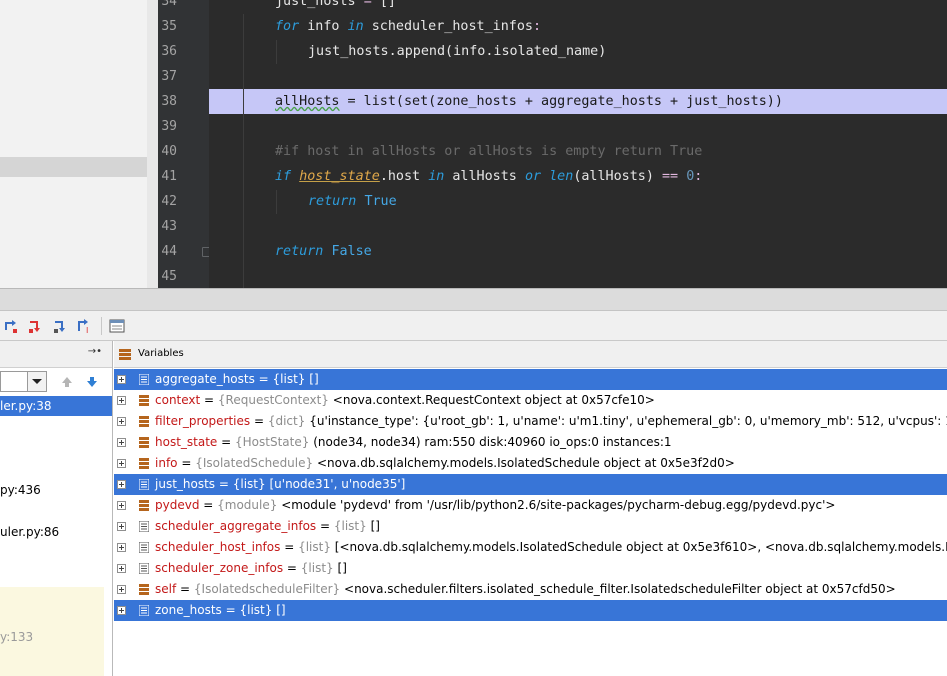 This screenshot has height=676, width=947. Describe the element at coordinates (287, 26) in the screenshot. I see `code-token: for` at that location.